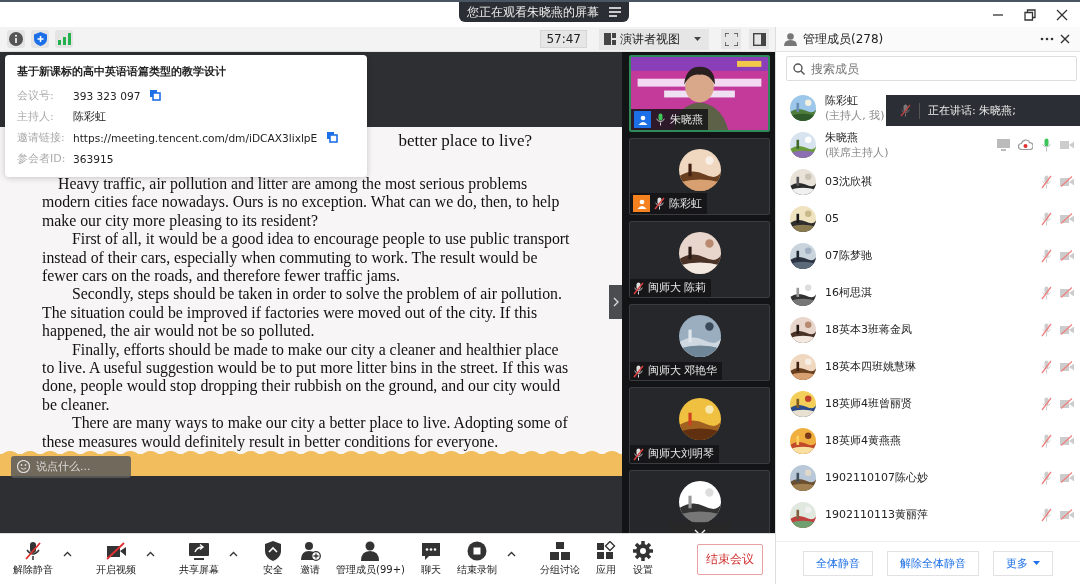  Describe the element at coordinates (642, 559) in the screenshot. I see `toolbar-button: 设置` at that location.